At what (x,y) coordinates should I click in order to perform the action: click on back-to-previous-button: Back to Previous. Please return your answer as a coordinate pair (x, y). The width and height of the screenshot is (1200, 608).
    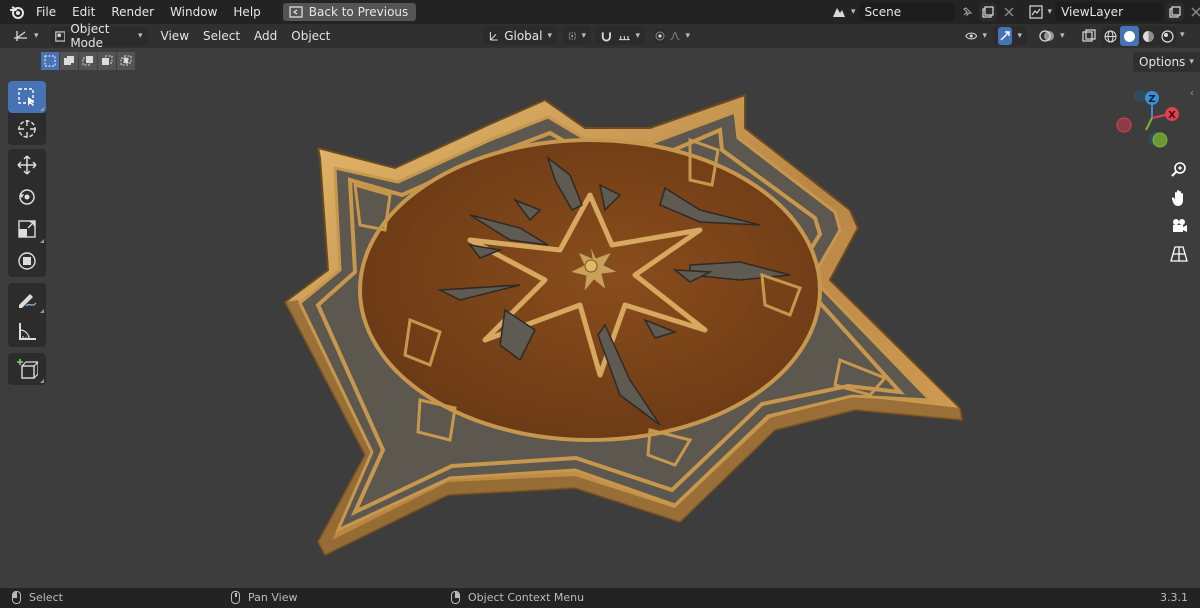
    Looking at the image, I should click on (349, 12).